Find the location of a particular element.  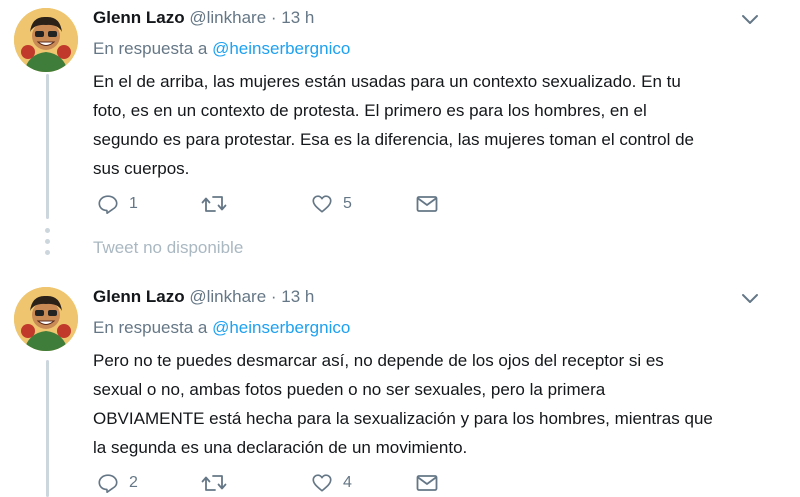

tweet-actions: 2 4 is located at coordinates (293, 483).